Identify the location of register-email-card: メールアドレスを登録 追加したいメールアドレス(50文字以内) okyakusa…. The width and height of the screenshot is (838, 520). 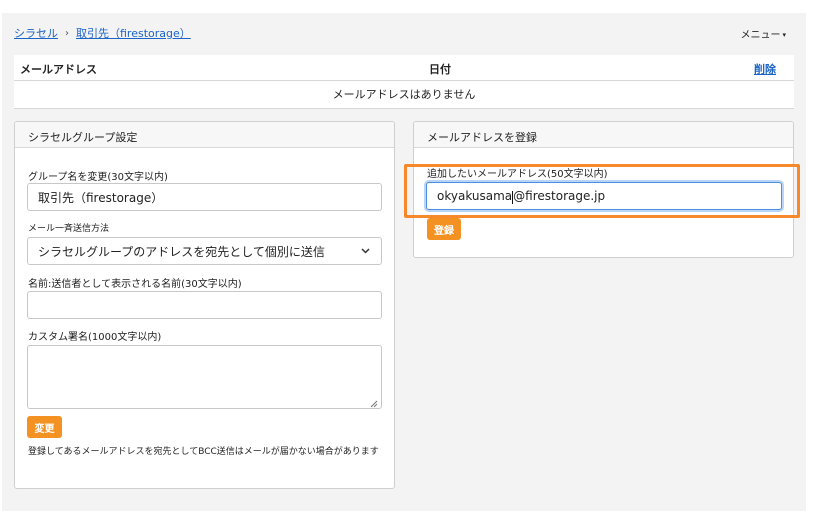
(603, 189).